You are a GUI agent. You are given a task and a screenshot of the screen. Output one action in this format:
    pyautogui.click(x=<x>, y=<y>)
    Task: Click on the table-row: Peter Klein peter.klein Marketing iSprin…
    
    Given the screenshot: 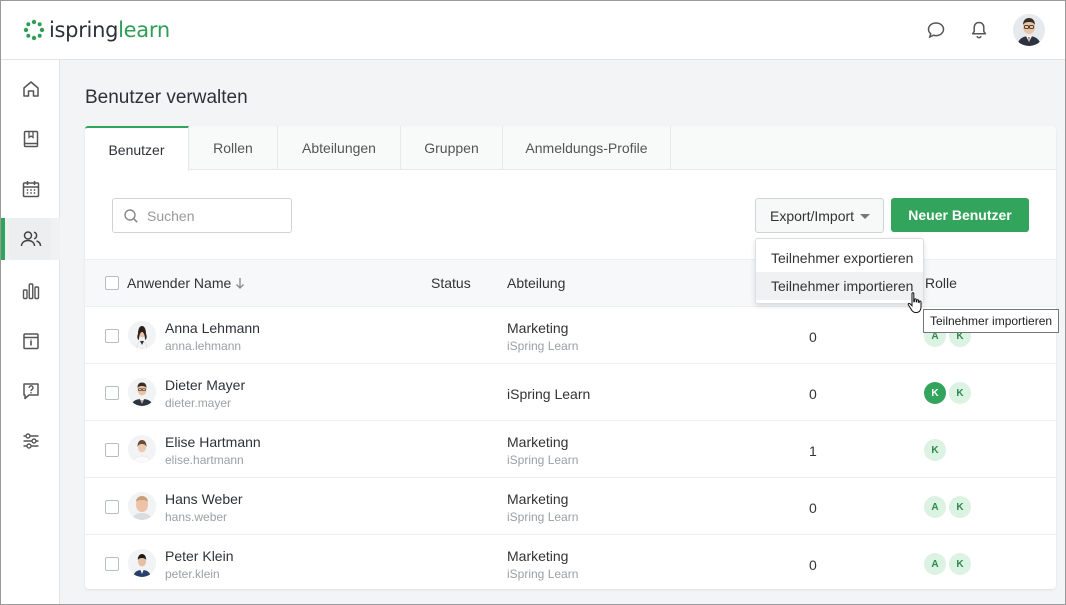 What is the action you would take?
    pyautogui.click(x=570, y=563)
    